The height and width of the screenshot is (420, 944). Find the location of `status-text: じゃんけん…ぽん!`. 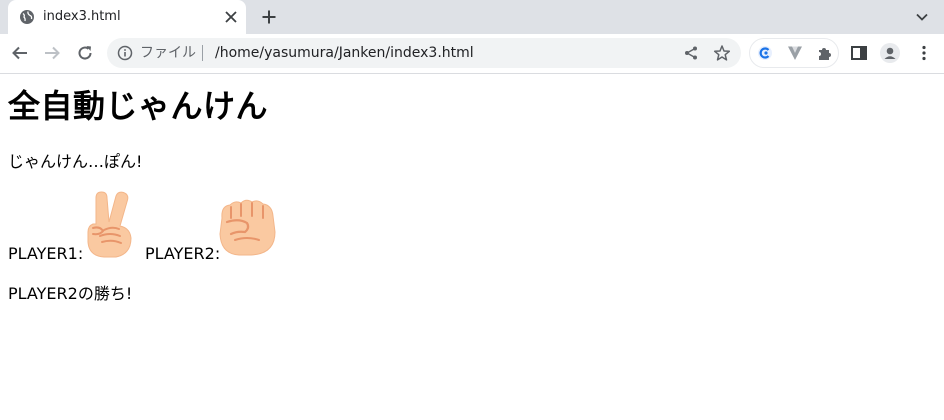

status-text: じゃんけん…ぽん! is located at coordinates (75, 161).